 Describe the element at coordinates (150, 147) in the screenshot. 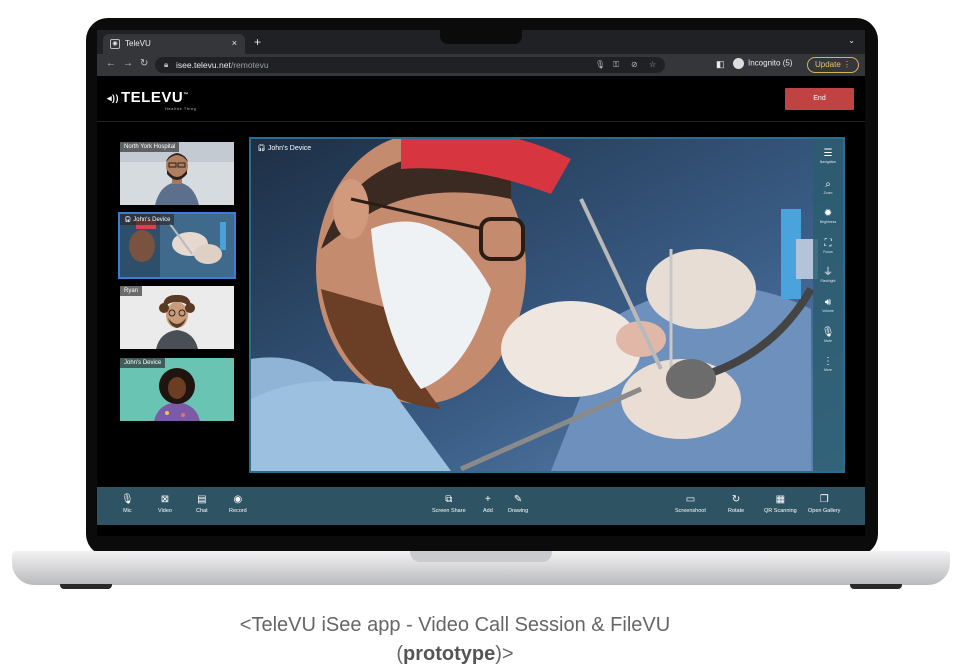

I see `participant-name: North York Hospital` at that location.